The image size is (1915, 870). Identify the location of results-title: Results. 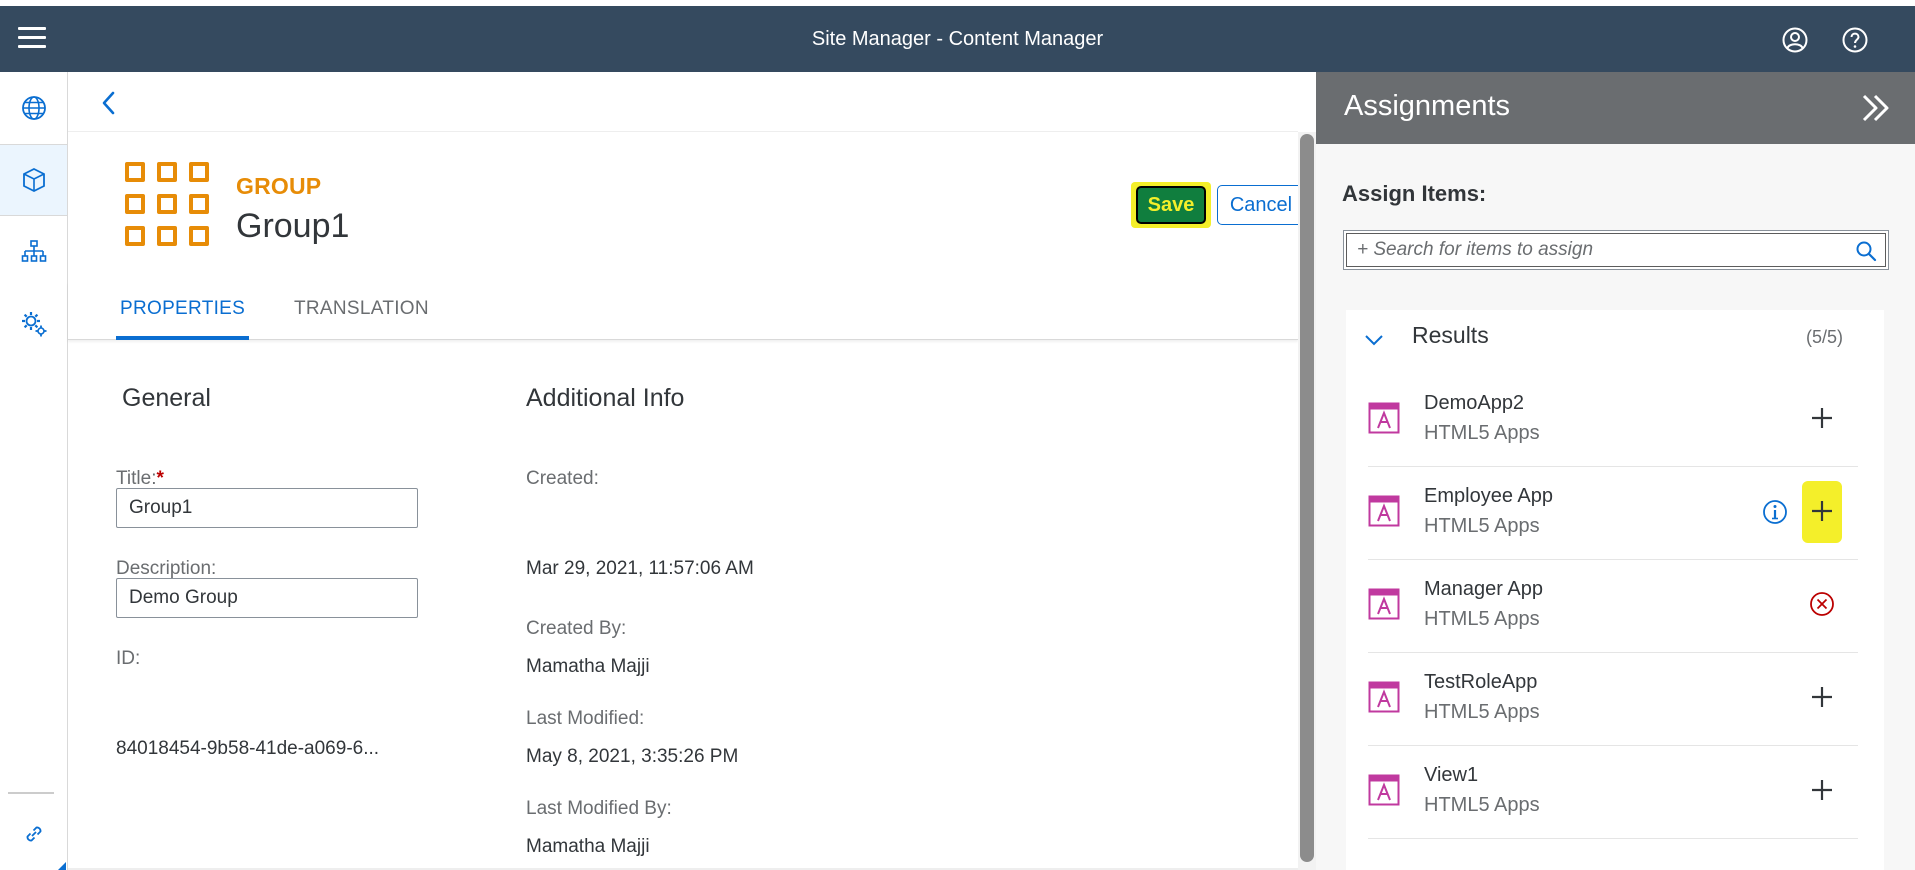
(1450, 335).